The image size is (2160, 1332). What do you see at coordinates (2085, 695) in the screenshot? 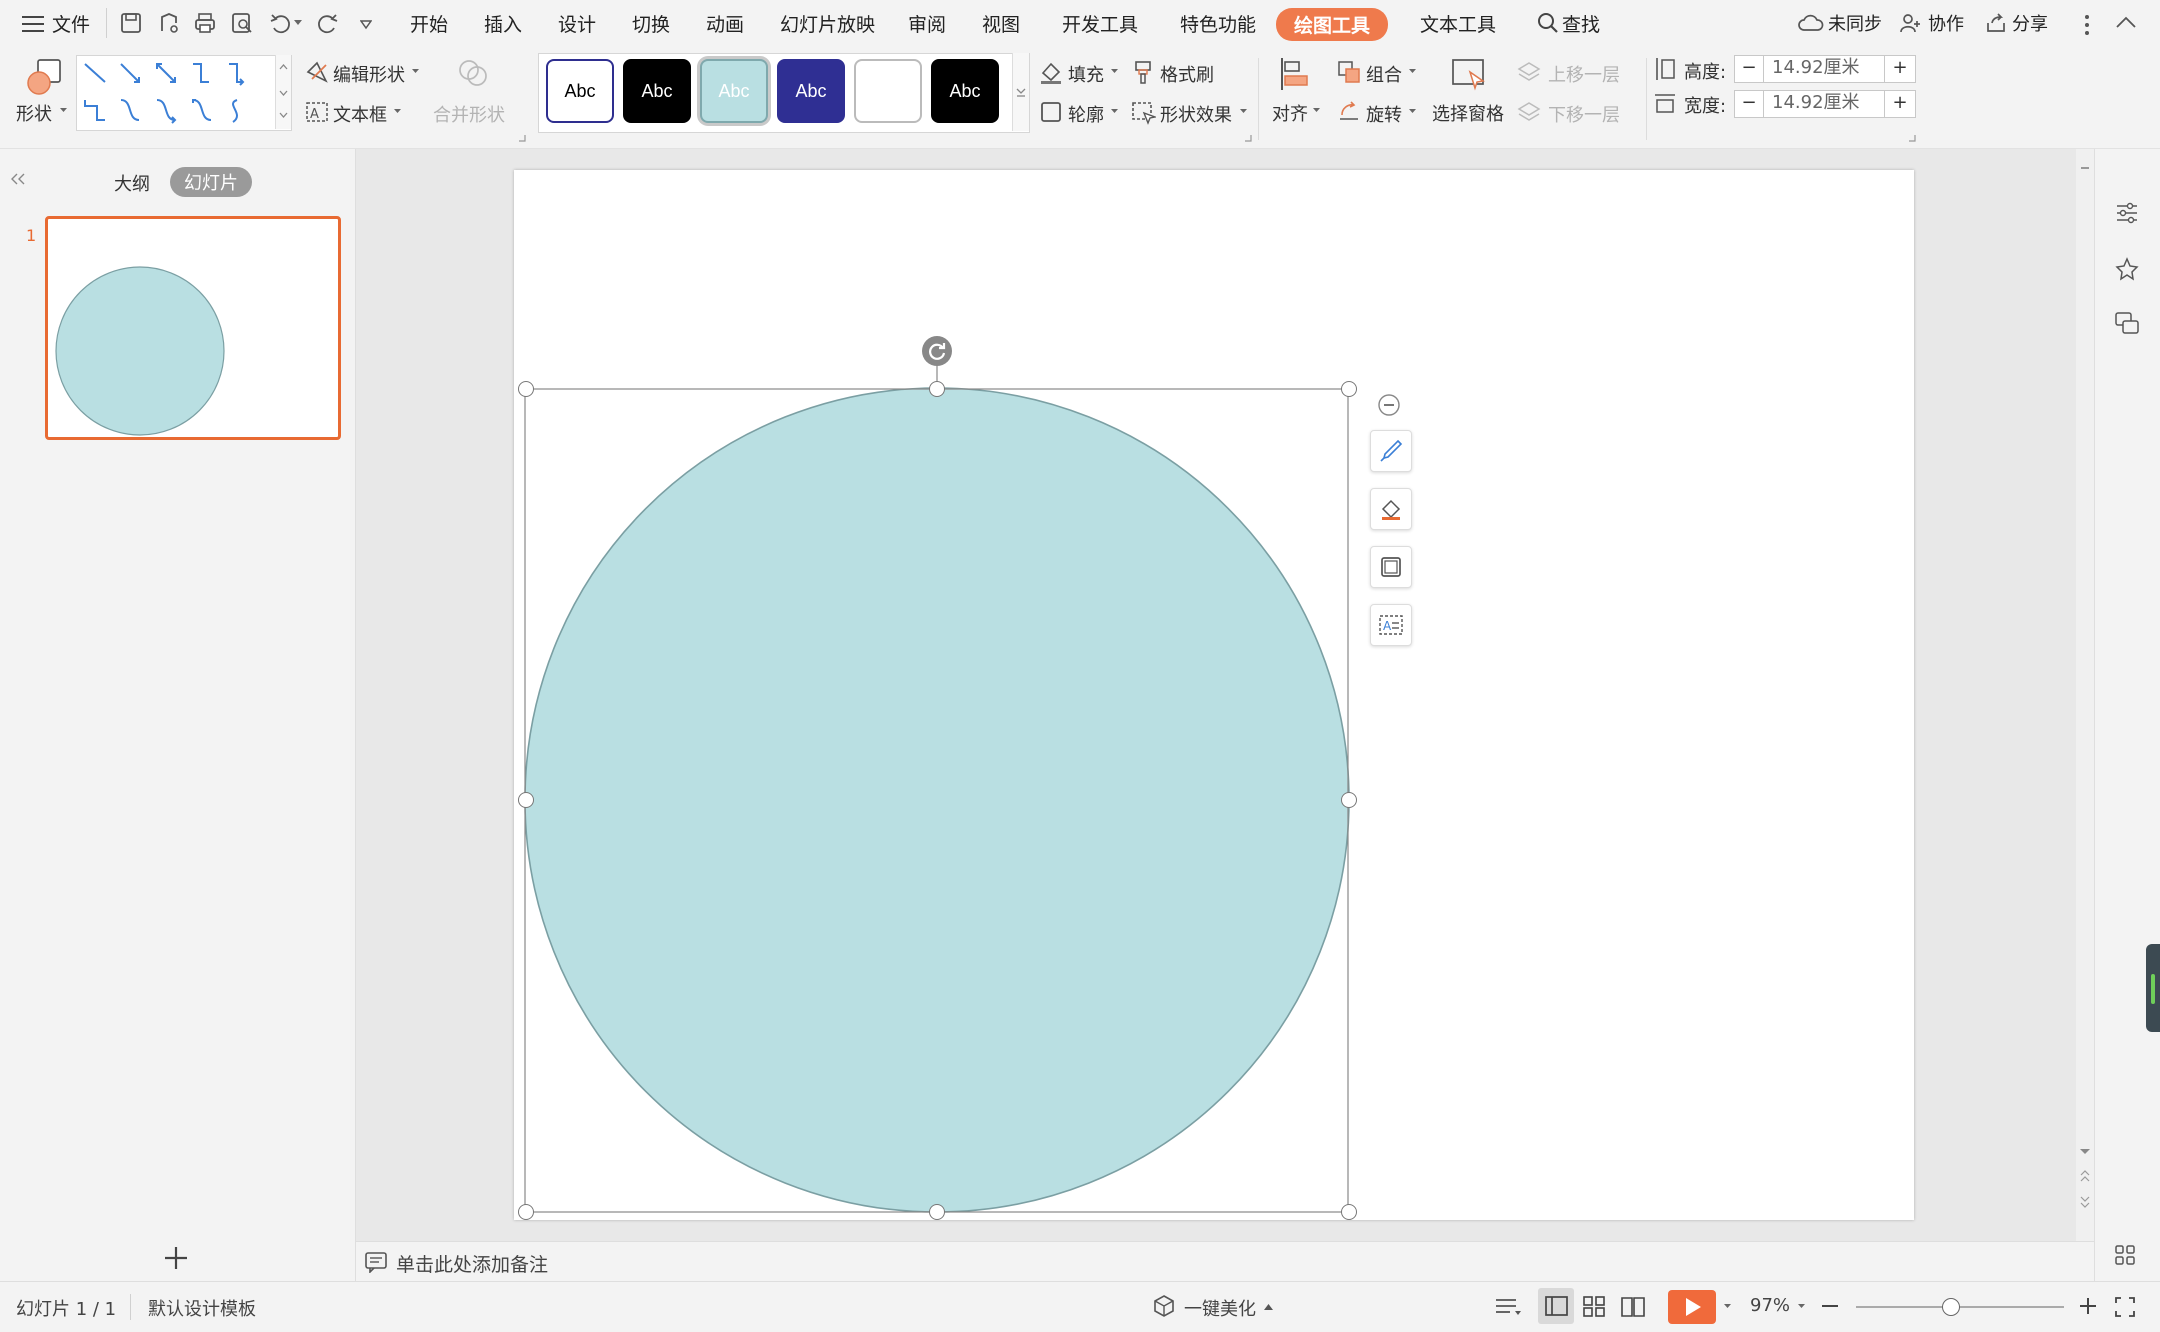
I see `vertical-scrollbar` at bounding box center [2085, 695].